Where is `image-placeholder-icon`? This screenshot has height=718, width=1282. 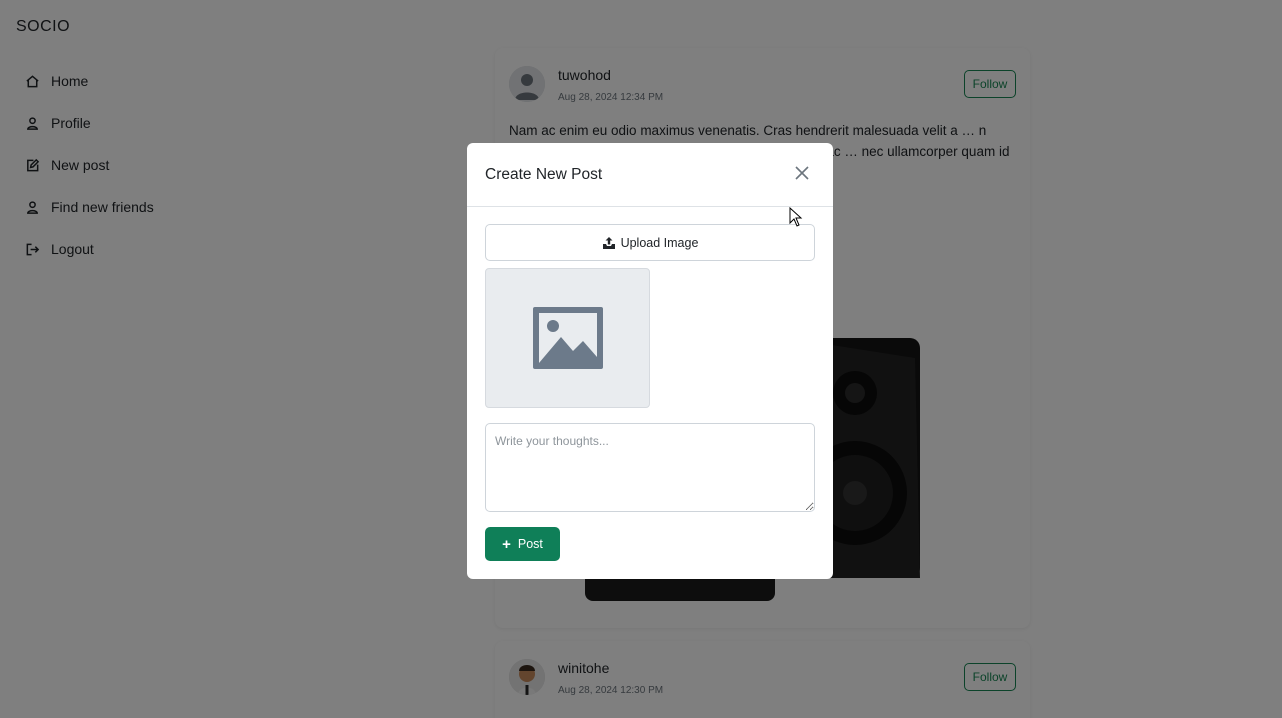
image-placeholder-icon is located at coordinates (567, 338).